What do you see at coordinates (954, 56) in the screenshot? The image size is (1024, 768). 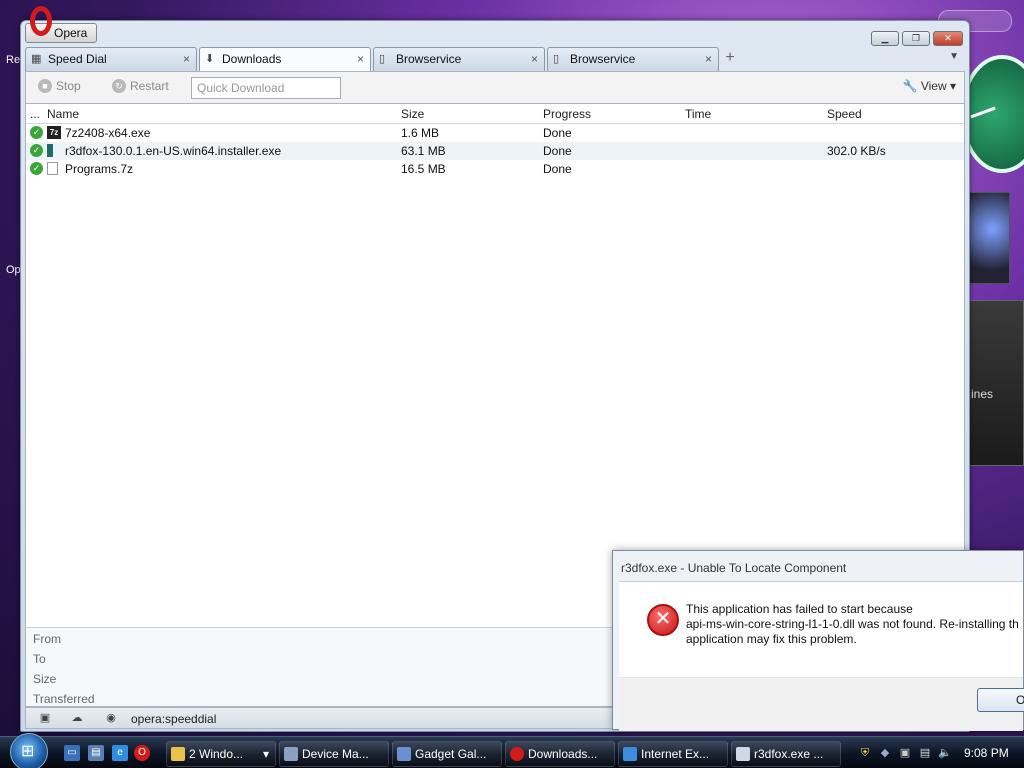 I see `tab-menu-chevron-icon: ▼` at bounding box center [954, 56].